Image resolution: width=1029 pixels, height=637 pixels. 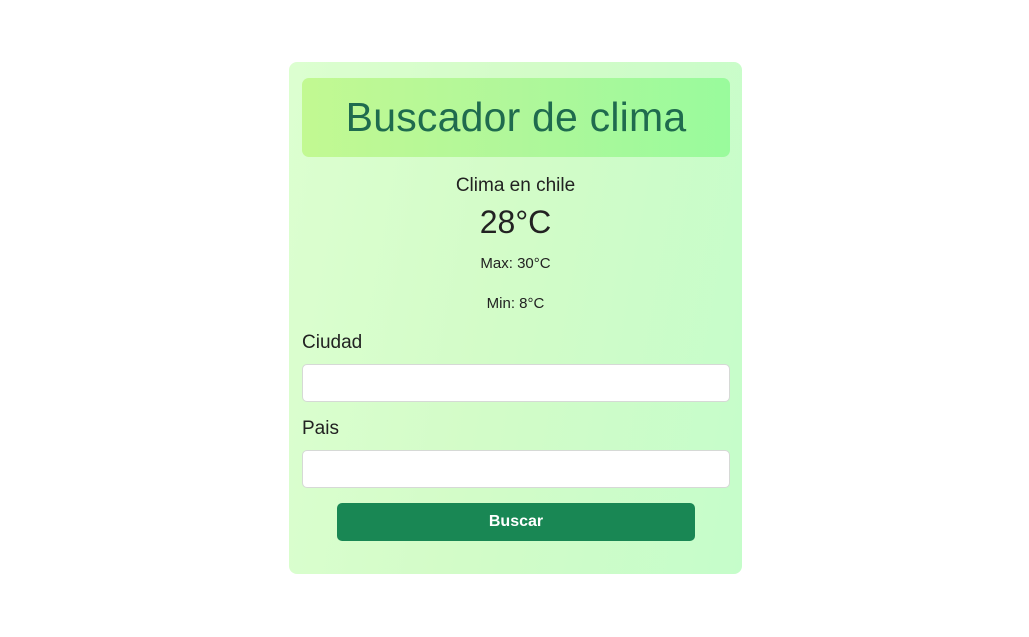 I want to click on country-input, so click(x=516, y=469).